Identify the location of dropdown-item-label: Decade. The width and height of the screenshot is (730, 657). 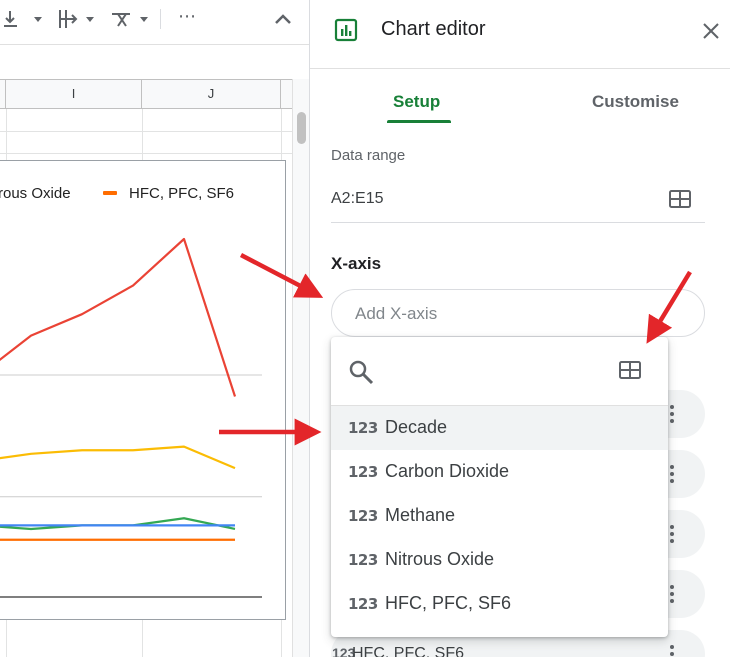
(416, 427).